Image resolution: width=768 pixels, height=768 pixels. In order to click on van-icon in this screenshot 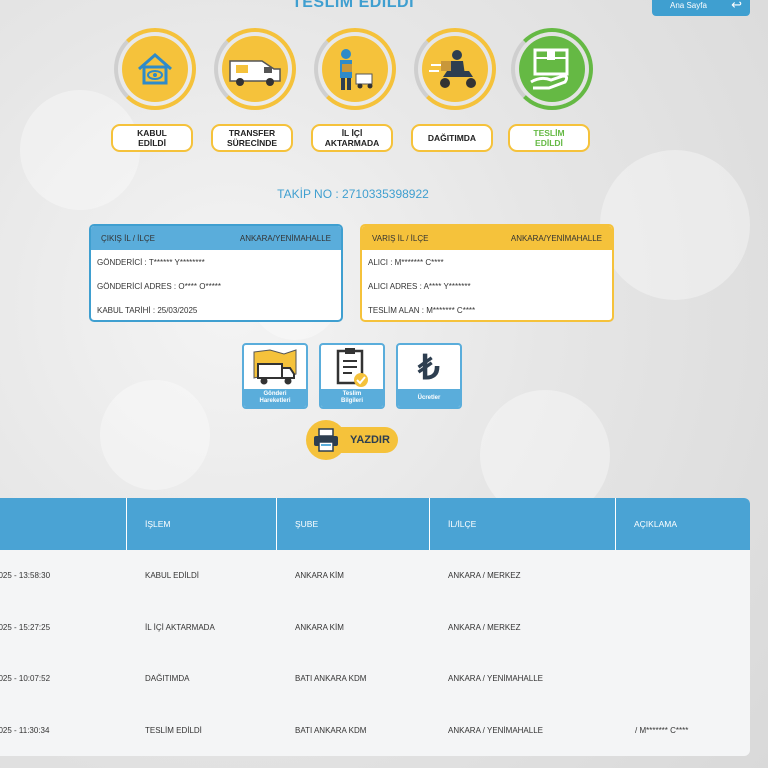, I will do `click(255, 73)`.